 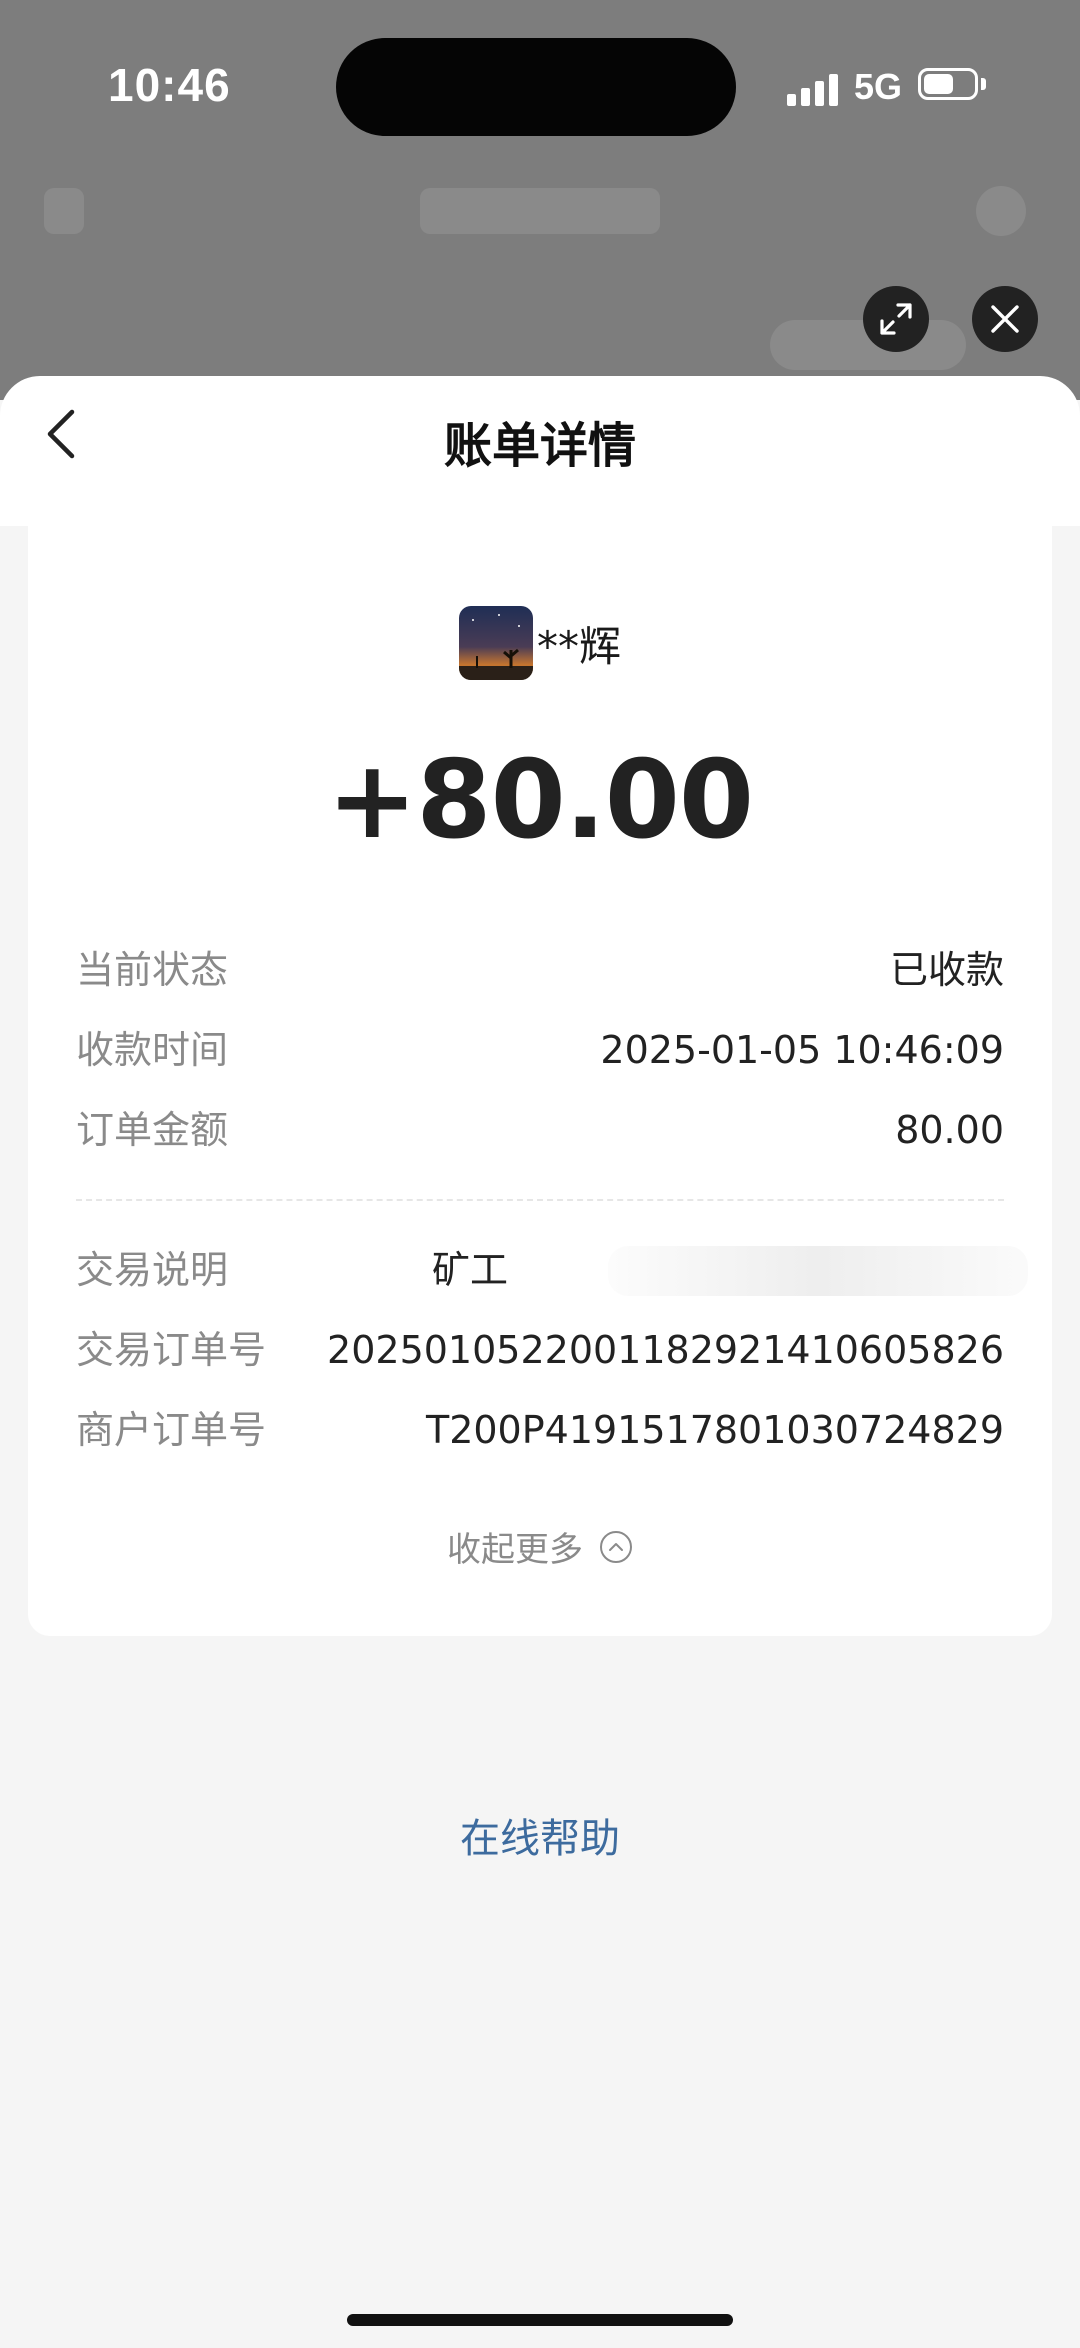 I want to click on detail-row-trade-no: 交易订单号 2025010522001182921410605826, so click(x=540, y=1350).